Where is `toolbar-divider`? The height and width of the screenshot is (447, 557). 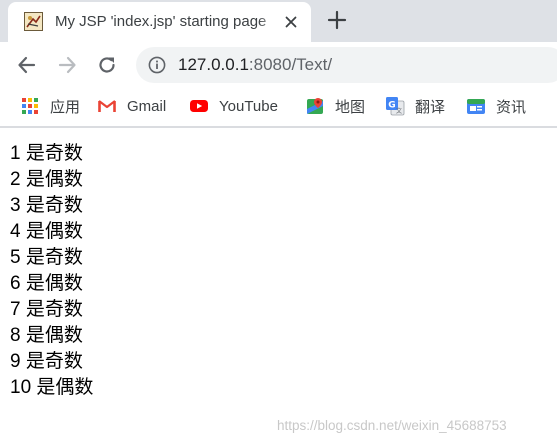 toolbar-divider is located at coordinates (278, 127).